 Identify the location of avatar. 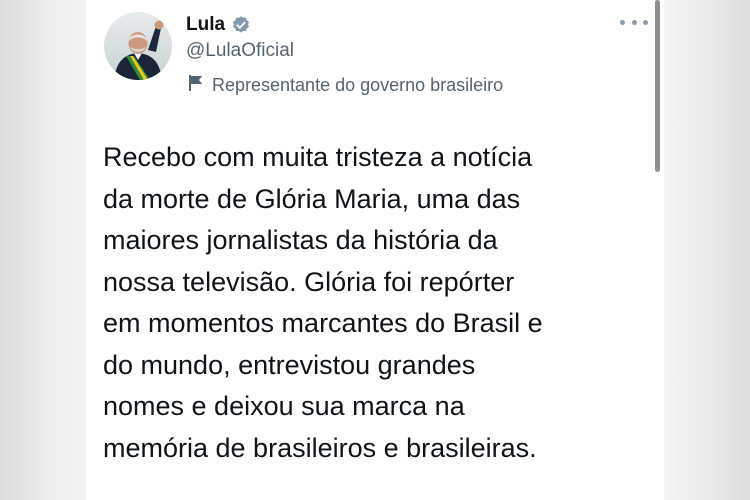
(138, 46).